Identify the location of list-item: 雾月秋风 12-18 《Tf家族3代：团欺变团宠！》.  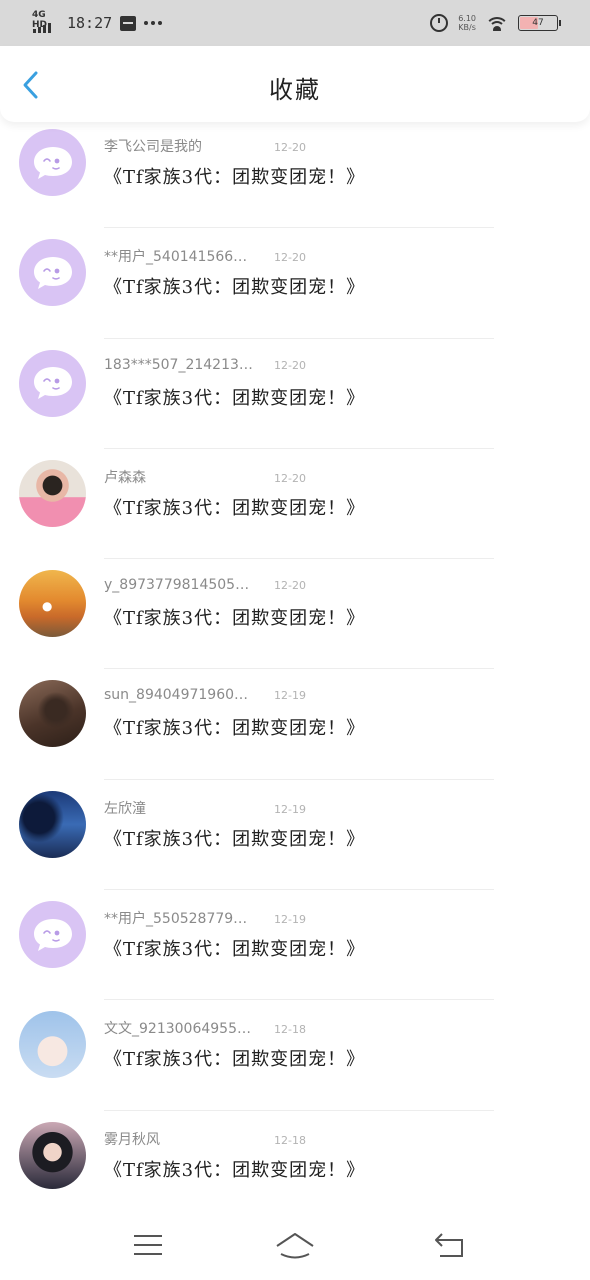
(295, 1166).